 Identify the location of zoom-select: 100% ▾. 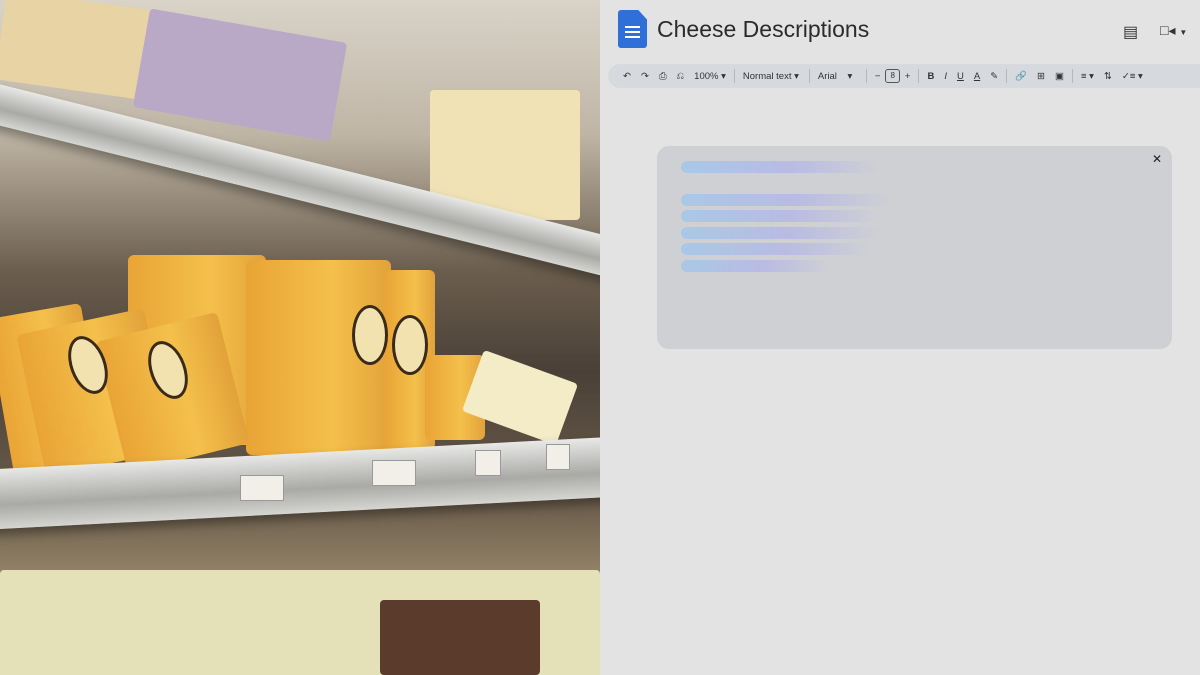
(710, 76).